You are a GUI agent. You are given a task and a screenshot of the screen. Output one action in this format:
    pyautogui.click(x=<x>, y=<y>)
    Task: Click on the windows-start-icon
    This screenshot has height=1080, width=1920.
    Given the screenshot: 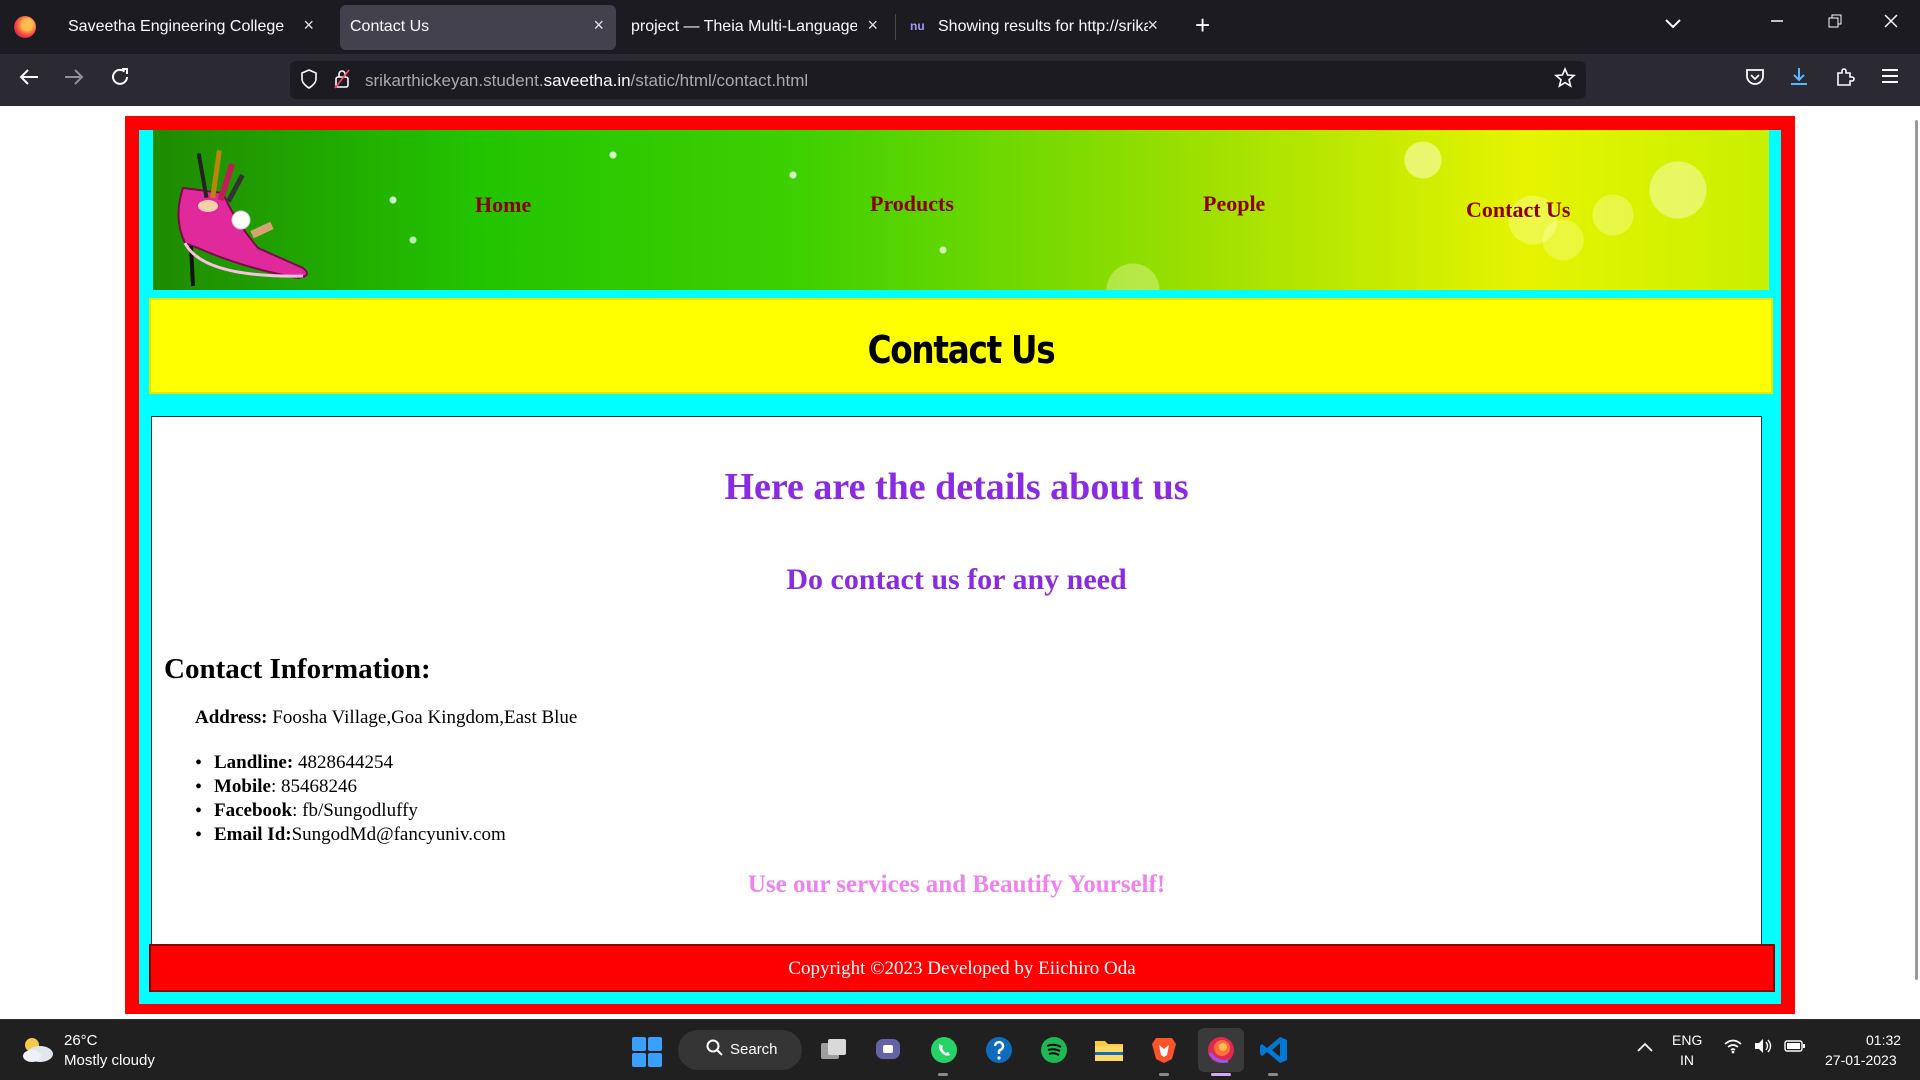 What is the action you would take?
    pyautogui.click(x=647, y=1052)
    